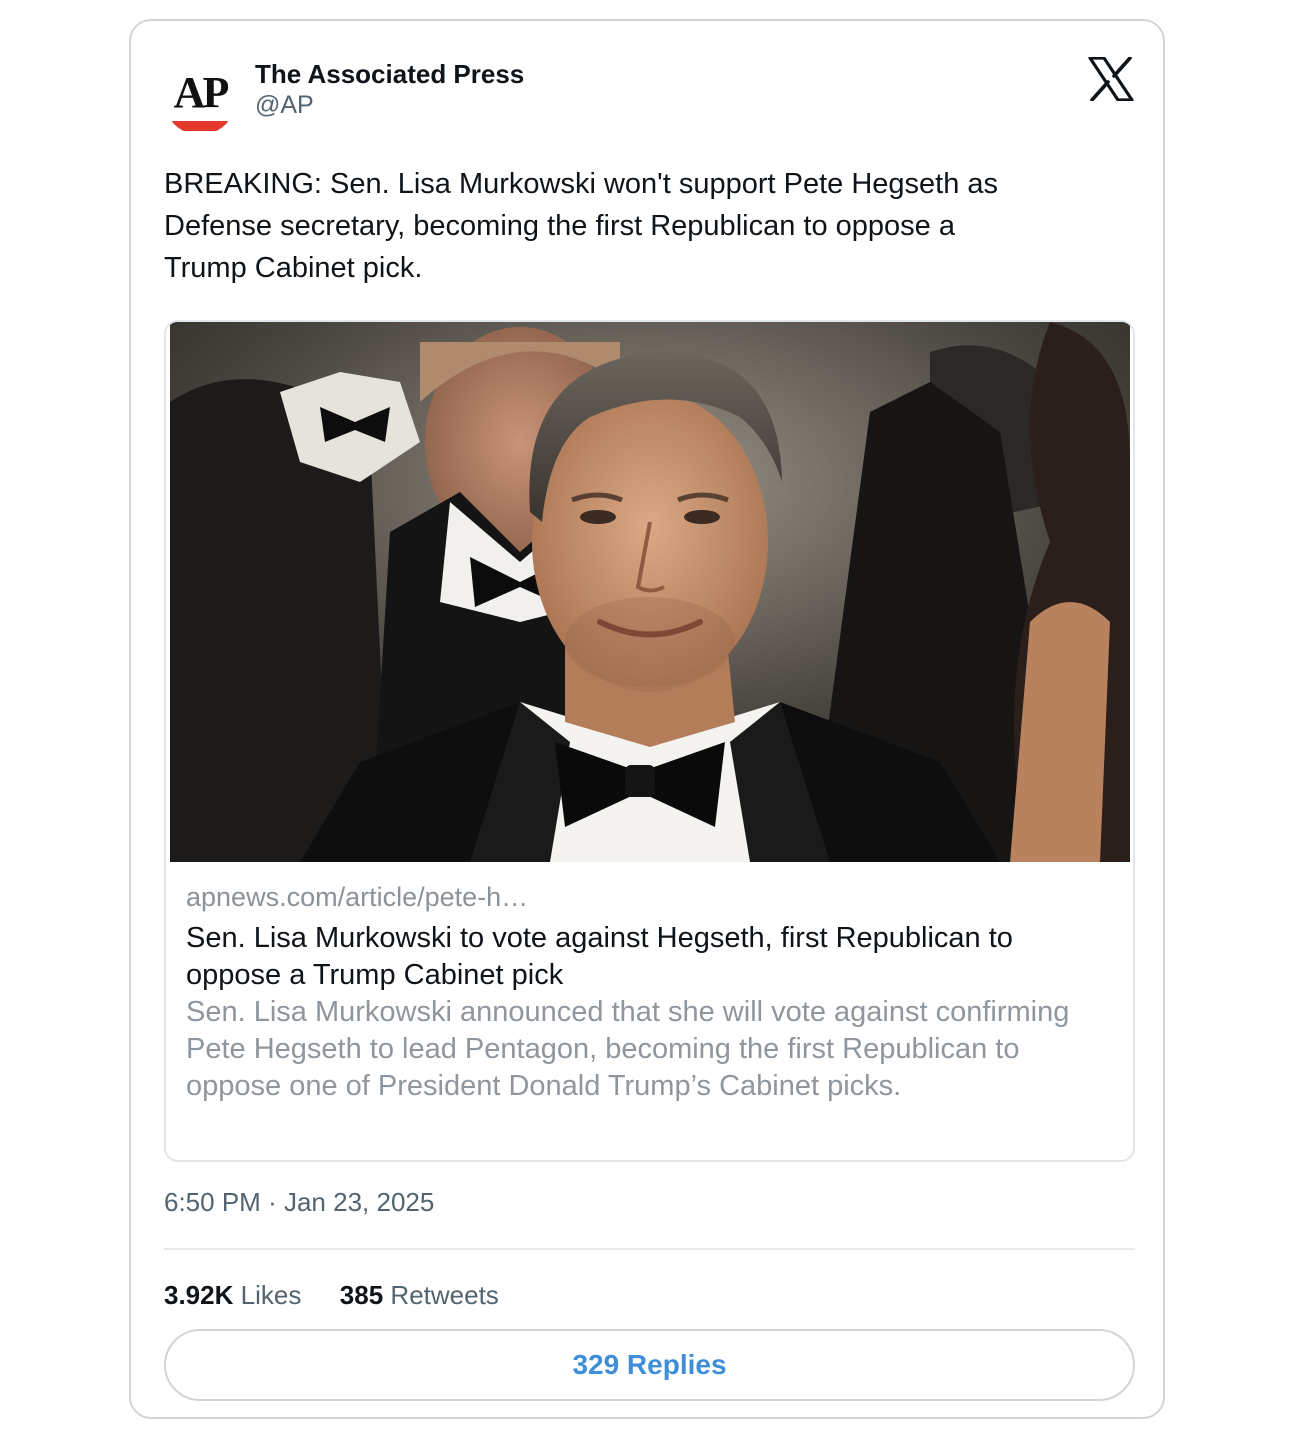  I want to click on author-name: The Associated Press, so click(389, 74).